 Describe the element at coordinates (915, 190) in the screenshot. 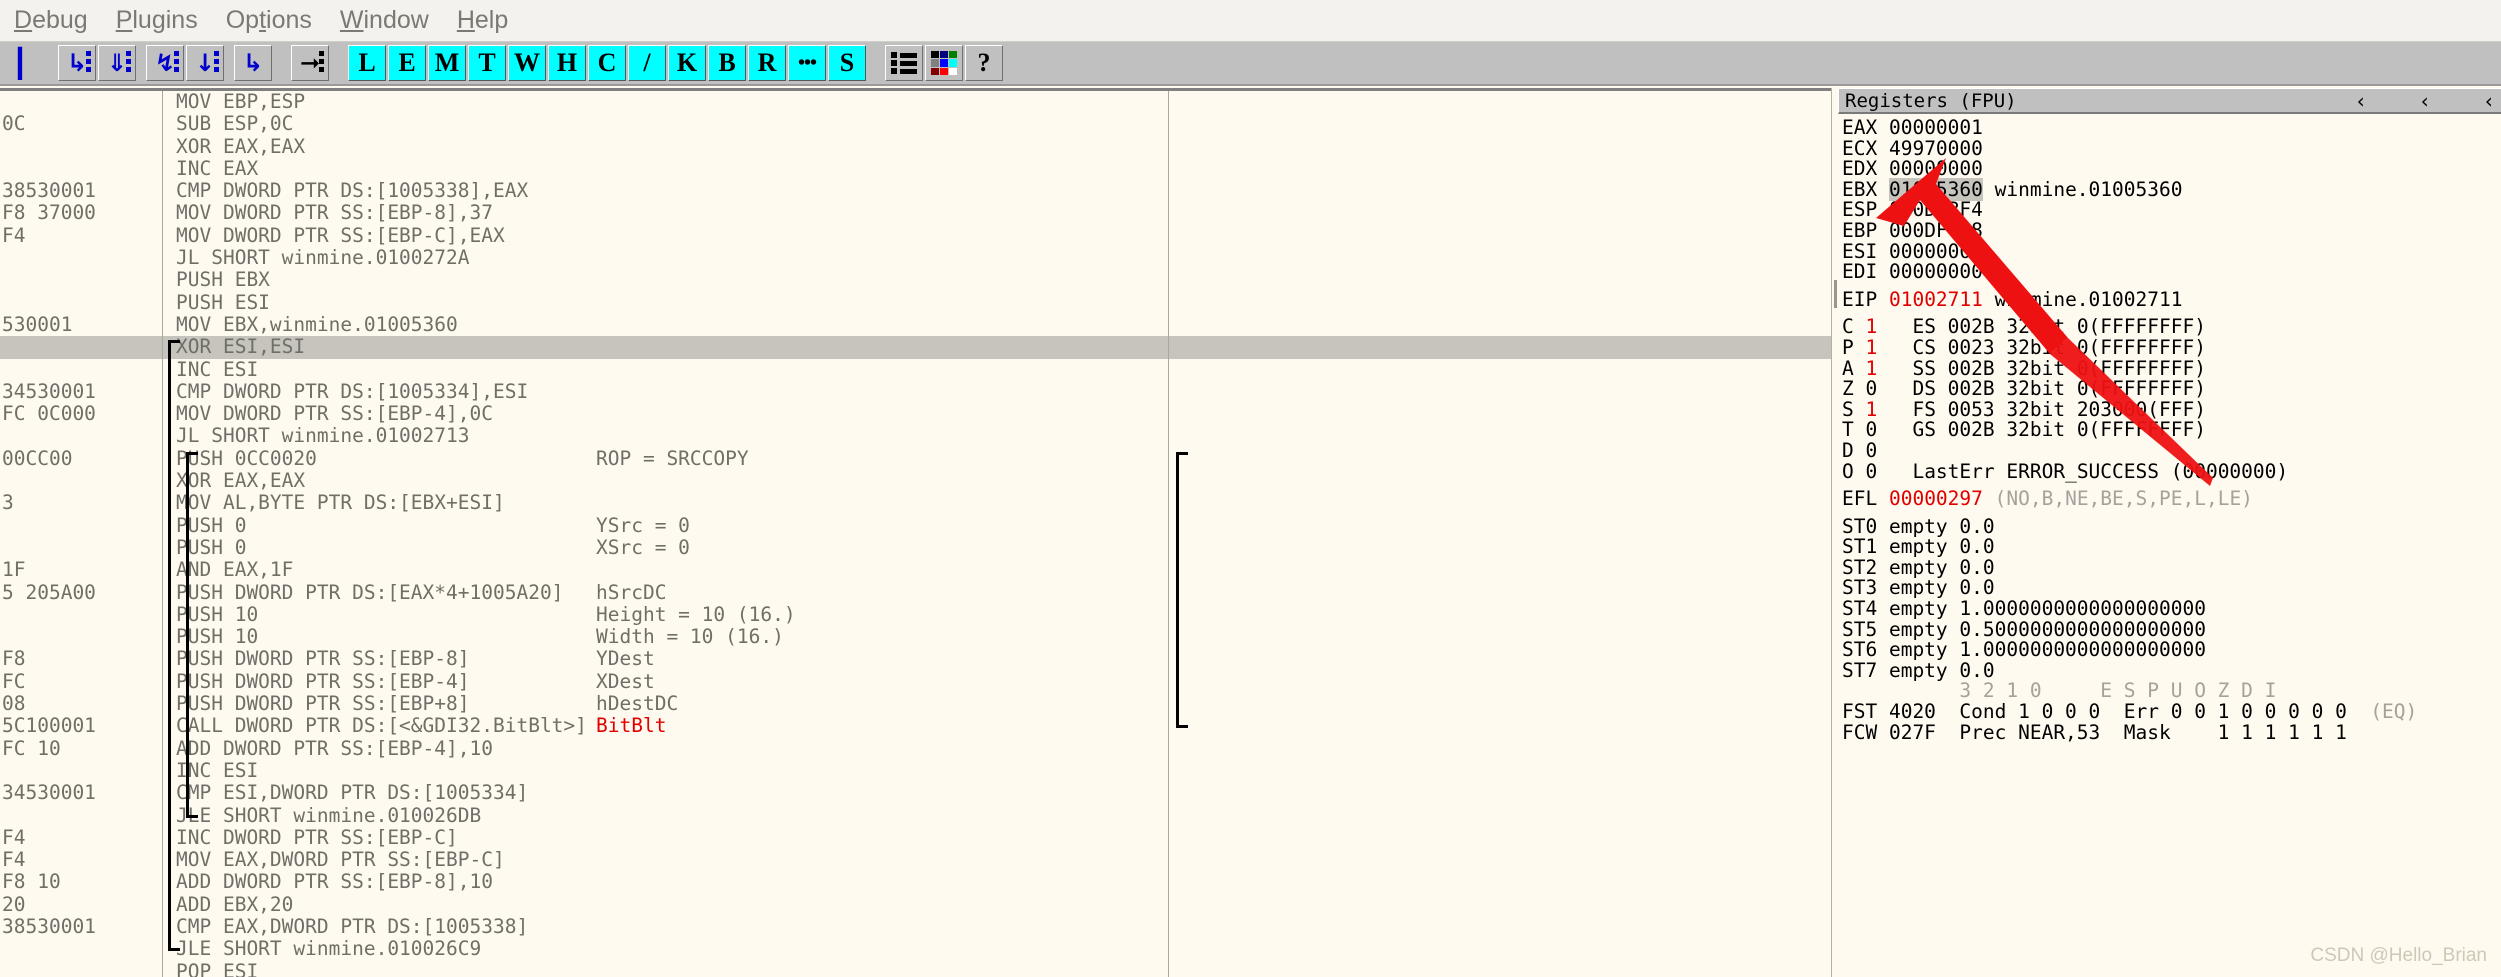

I see `disassembly-row: 38530001 CMP DWORD PTR DS:[1005338],EAX` at that location.